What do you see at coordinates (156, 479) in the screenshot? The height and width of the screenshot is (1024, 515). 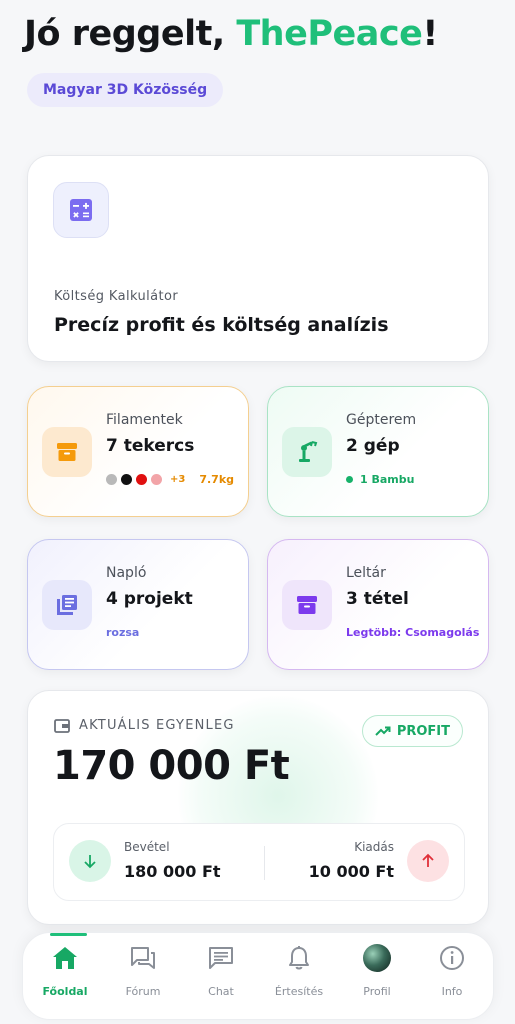 I see `swatch-pink` at bounding box center [156, 479].